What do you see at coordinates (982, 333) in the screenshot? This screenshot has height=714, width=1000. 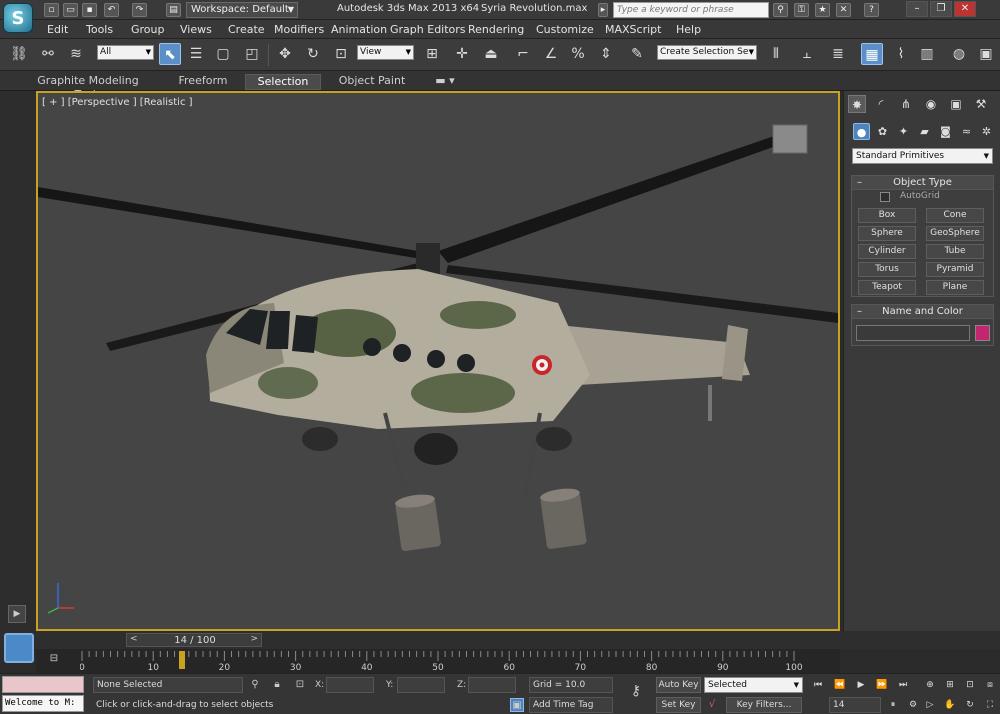 I see `object-color-swatch` at bounding box center [982, 333].